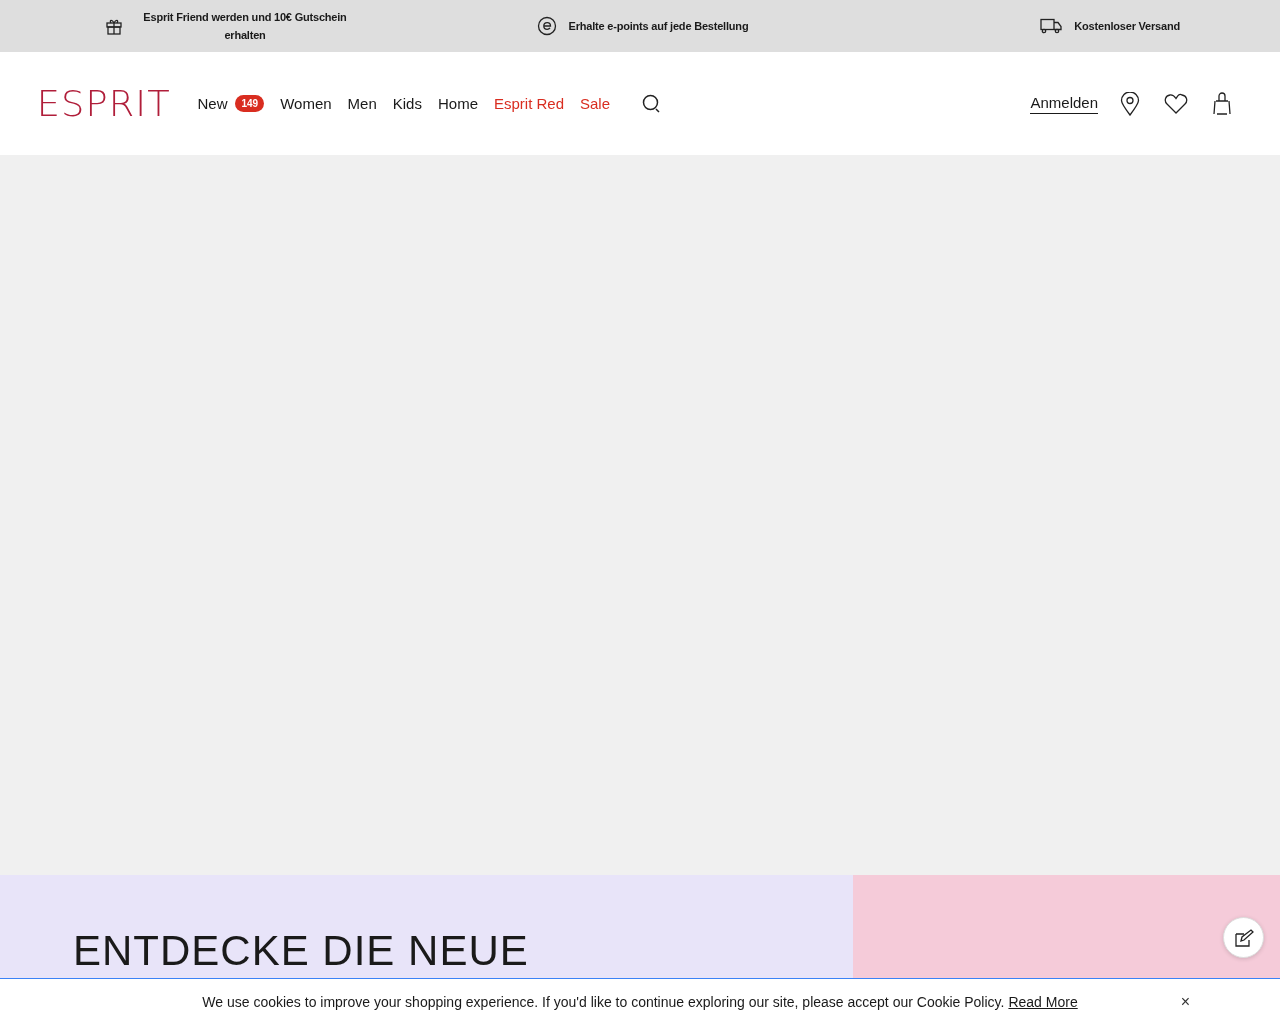  I want to click on promo-text: Esprit Friend werden und 10€ Gutschein erhalten, so click(245, 26).